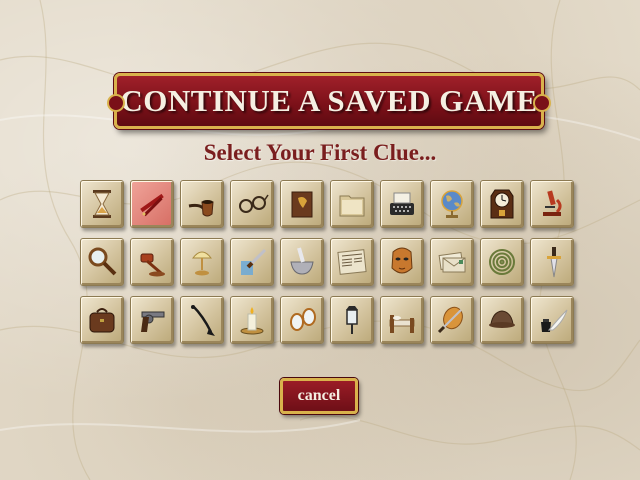 This screenshot has height=480, width=640. I want to click on deerstalker-hat-icon, so click(502, 320).